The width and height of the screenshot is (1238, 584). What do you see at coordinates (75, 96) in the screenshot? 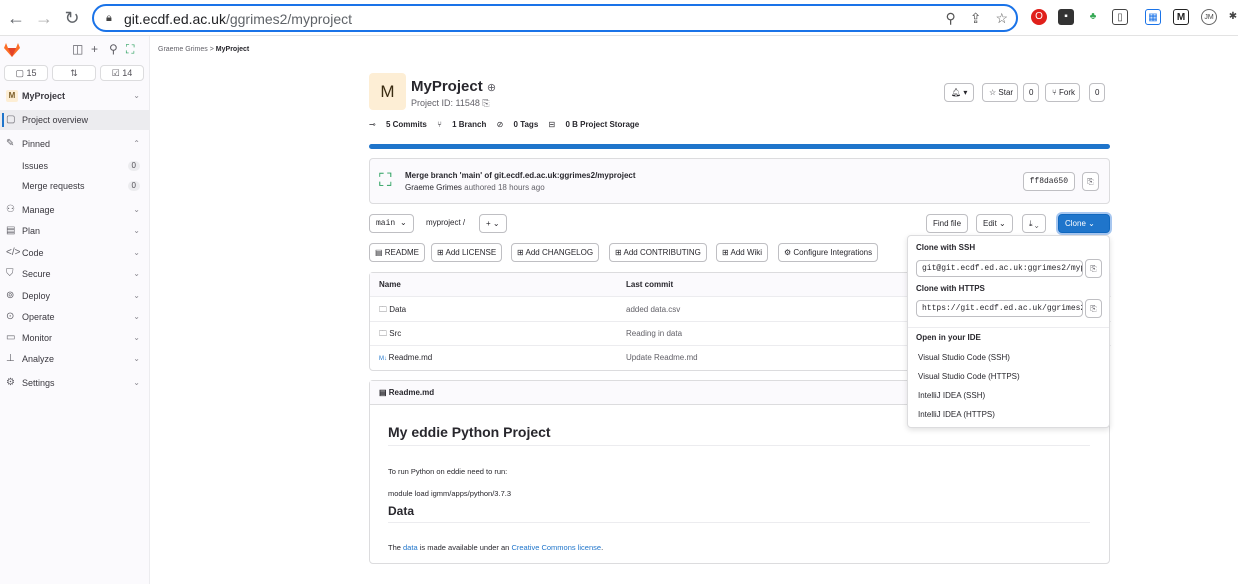
I see `sidebar-project-header: M MyProject ⌄` at bounding box center [75, 96].